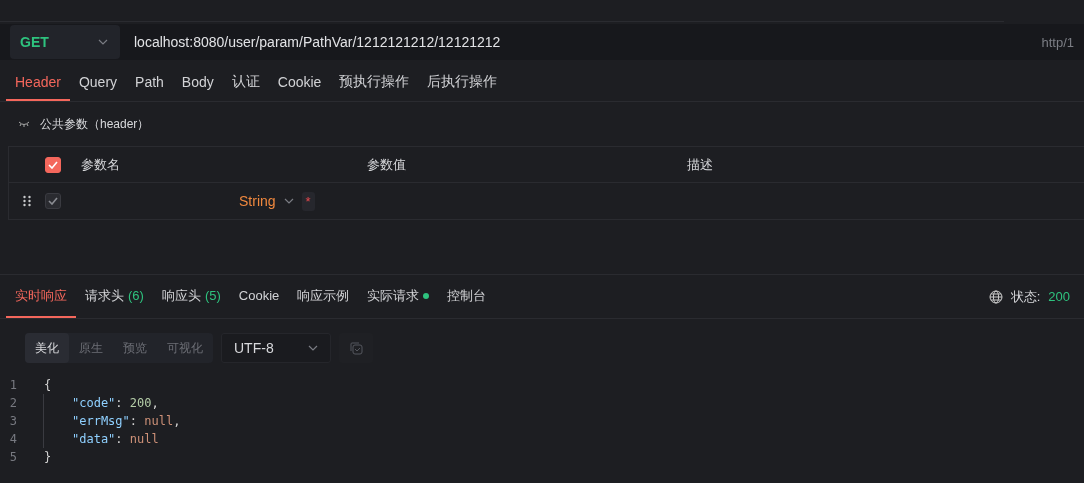 This screenshot has width=1084, height=483. What do you see at coordinates (374, 82) in the screenshot?
I see `request-tab: 预执行操作` at bounding box center [374, 82].